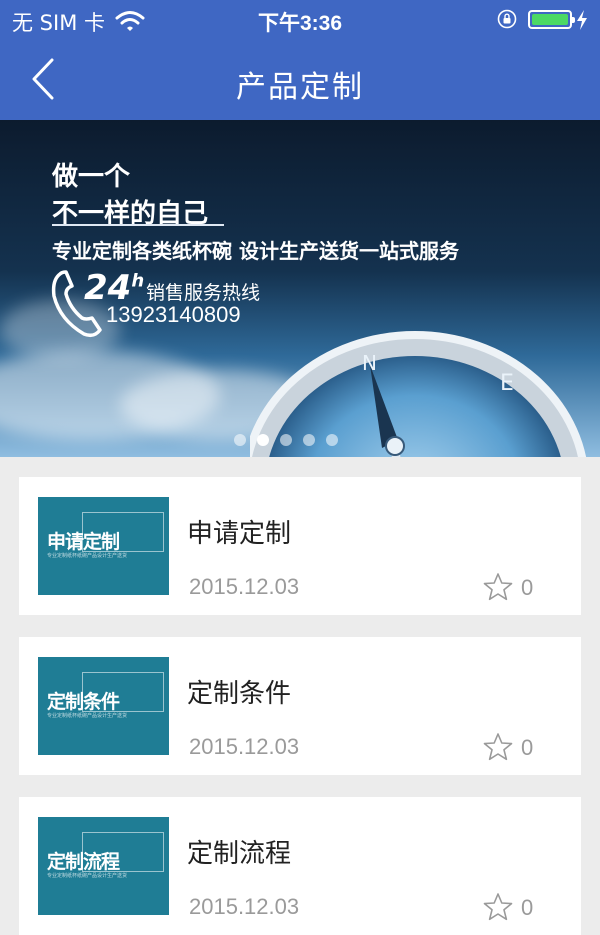 The image size is (600, 935). Describe the element at coordinates (300, 546) in the screenshot. I see `list-item: 申请定制 专业定制纸杯纸碗产品设计生产送货 申请定制 2015.12.03 0` at that location.